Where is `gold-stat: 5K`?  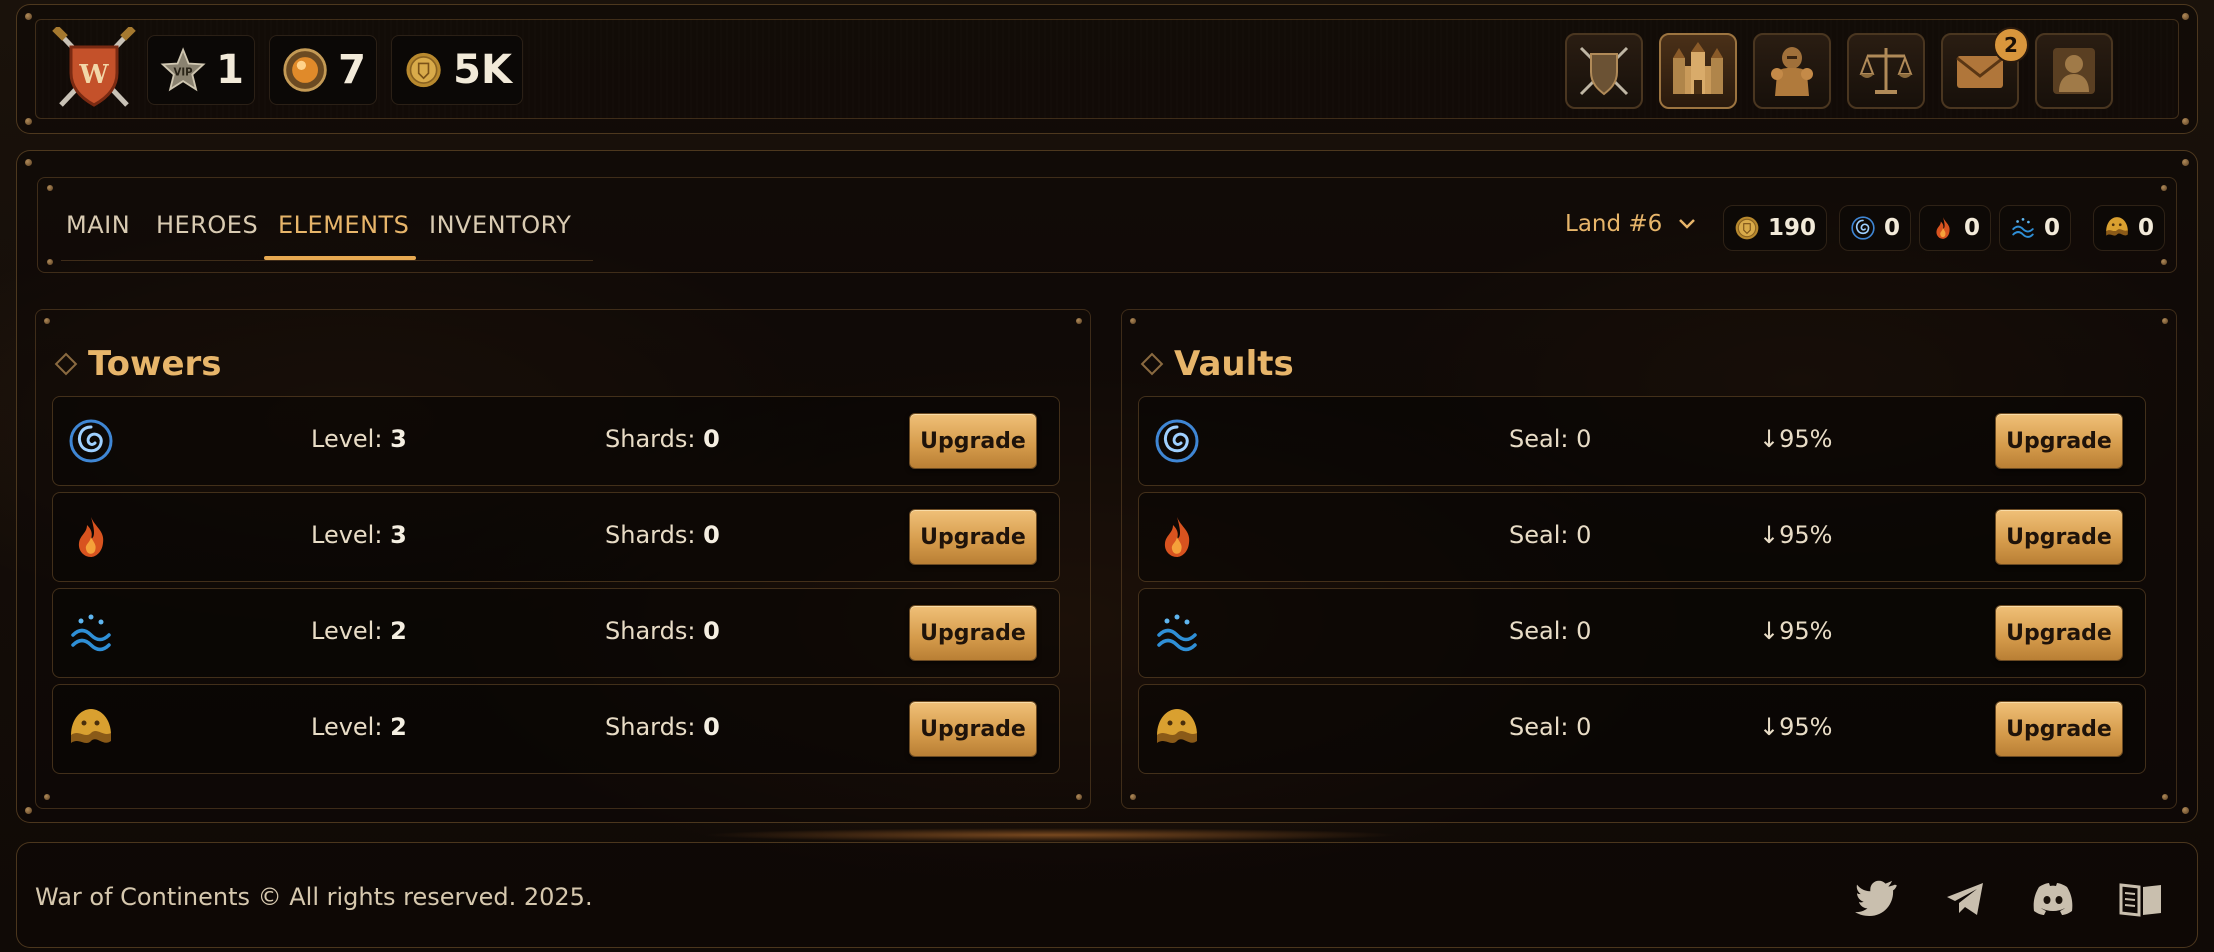
gold-stat: 5K is located at coordinates (457, 70).